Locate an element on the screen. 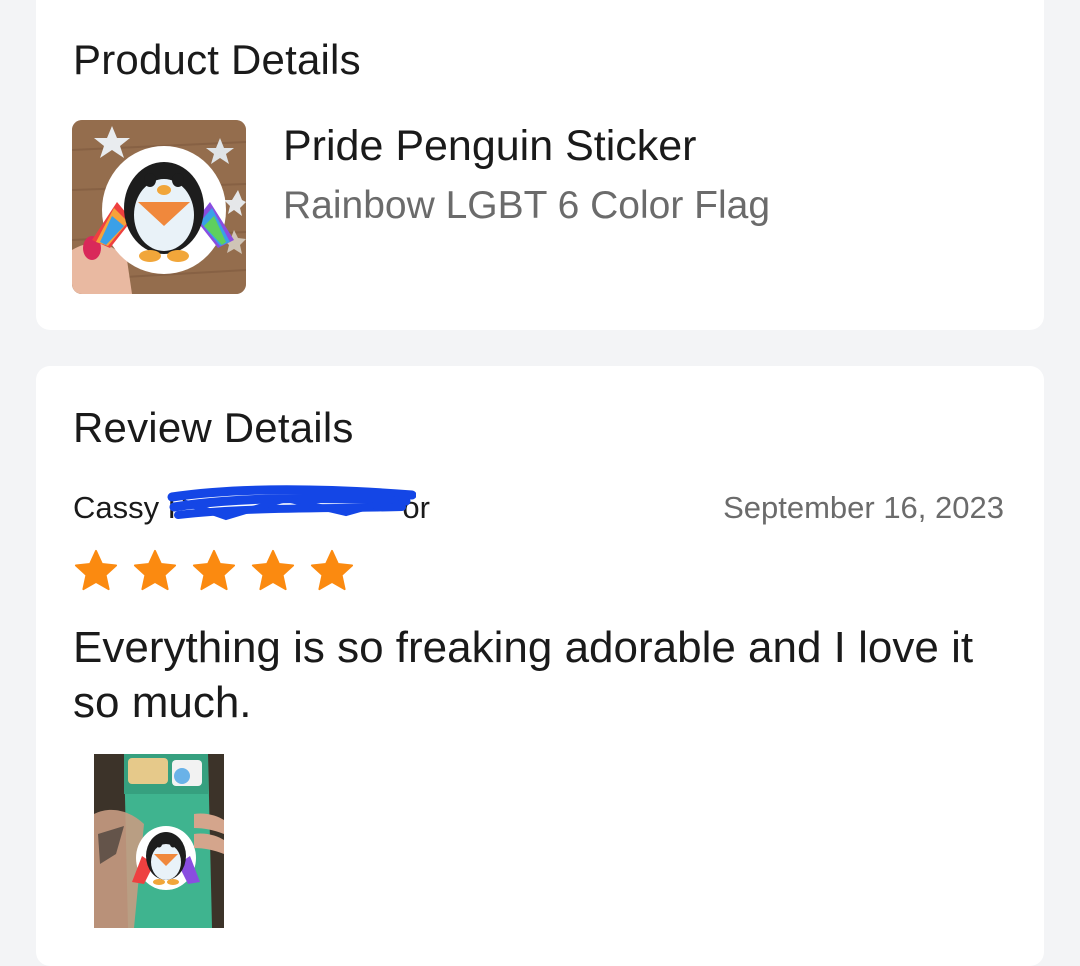 The height and width of the screenshot is (966, 1080). reviewer-name-visible: Cassy P is located at coordinates (131, 507).